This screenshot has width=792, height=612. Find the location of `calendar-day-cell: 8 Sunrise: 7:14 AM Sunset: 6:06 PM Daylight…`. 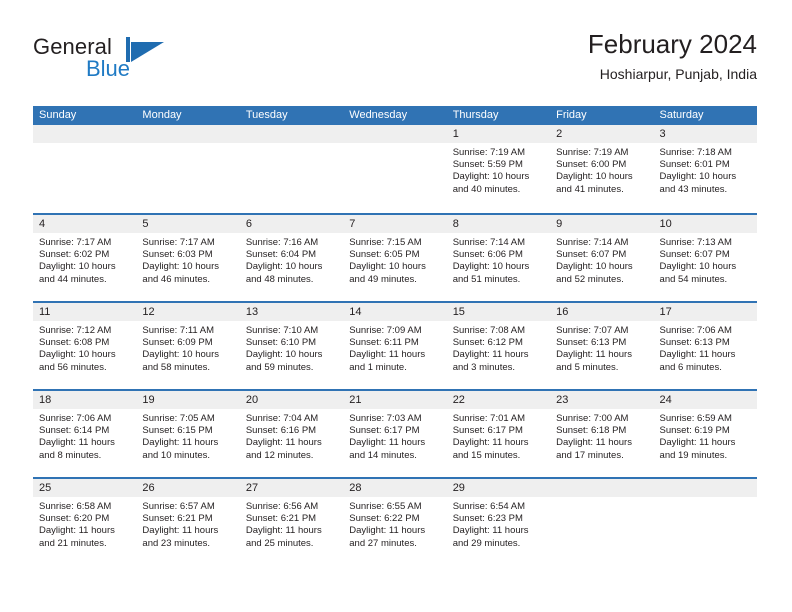

calendar-day-cell: 8 Sunrise: 7:14 AM Sunset: 6:06 PM Daylight… is located at coordinates (498, 258).